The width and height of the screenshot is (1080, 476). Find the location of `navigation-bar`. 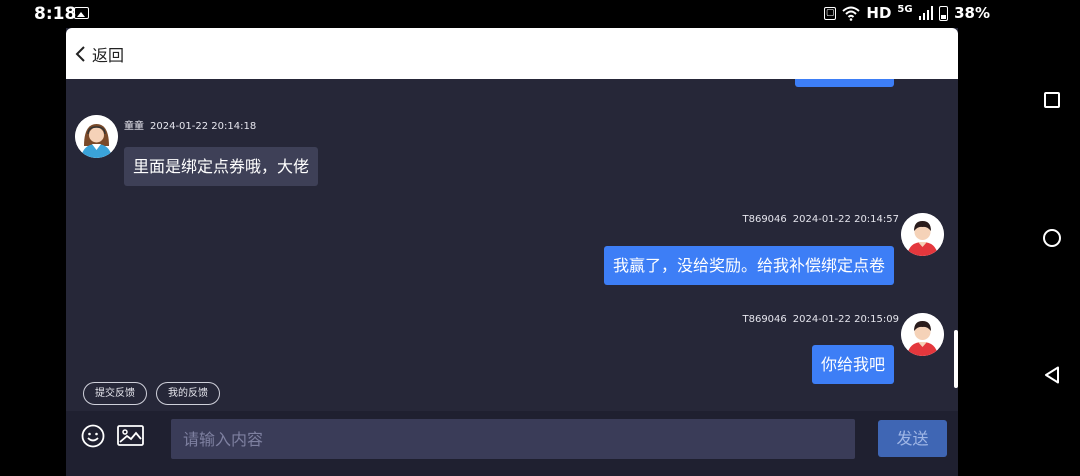

navigation-bar is located at coordinates (1052, 238).